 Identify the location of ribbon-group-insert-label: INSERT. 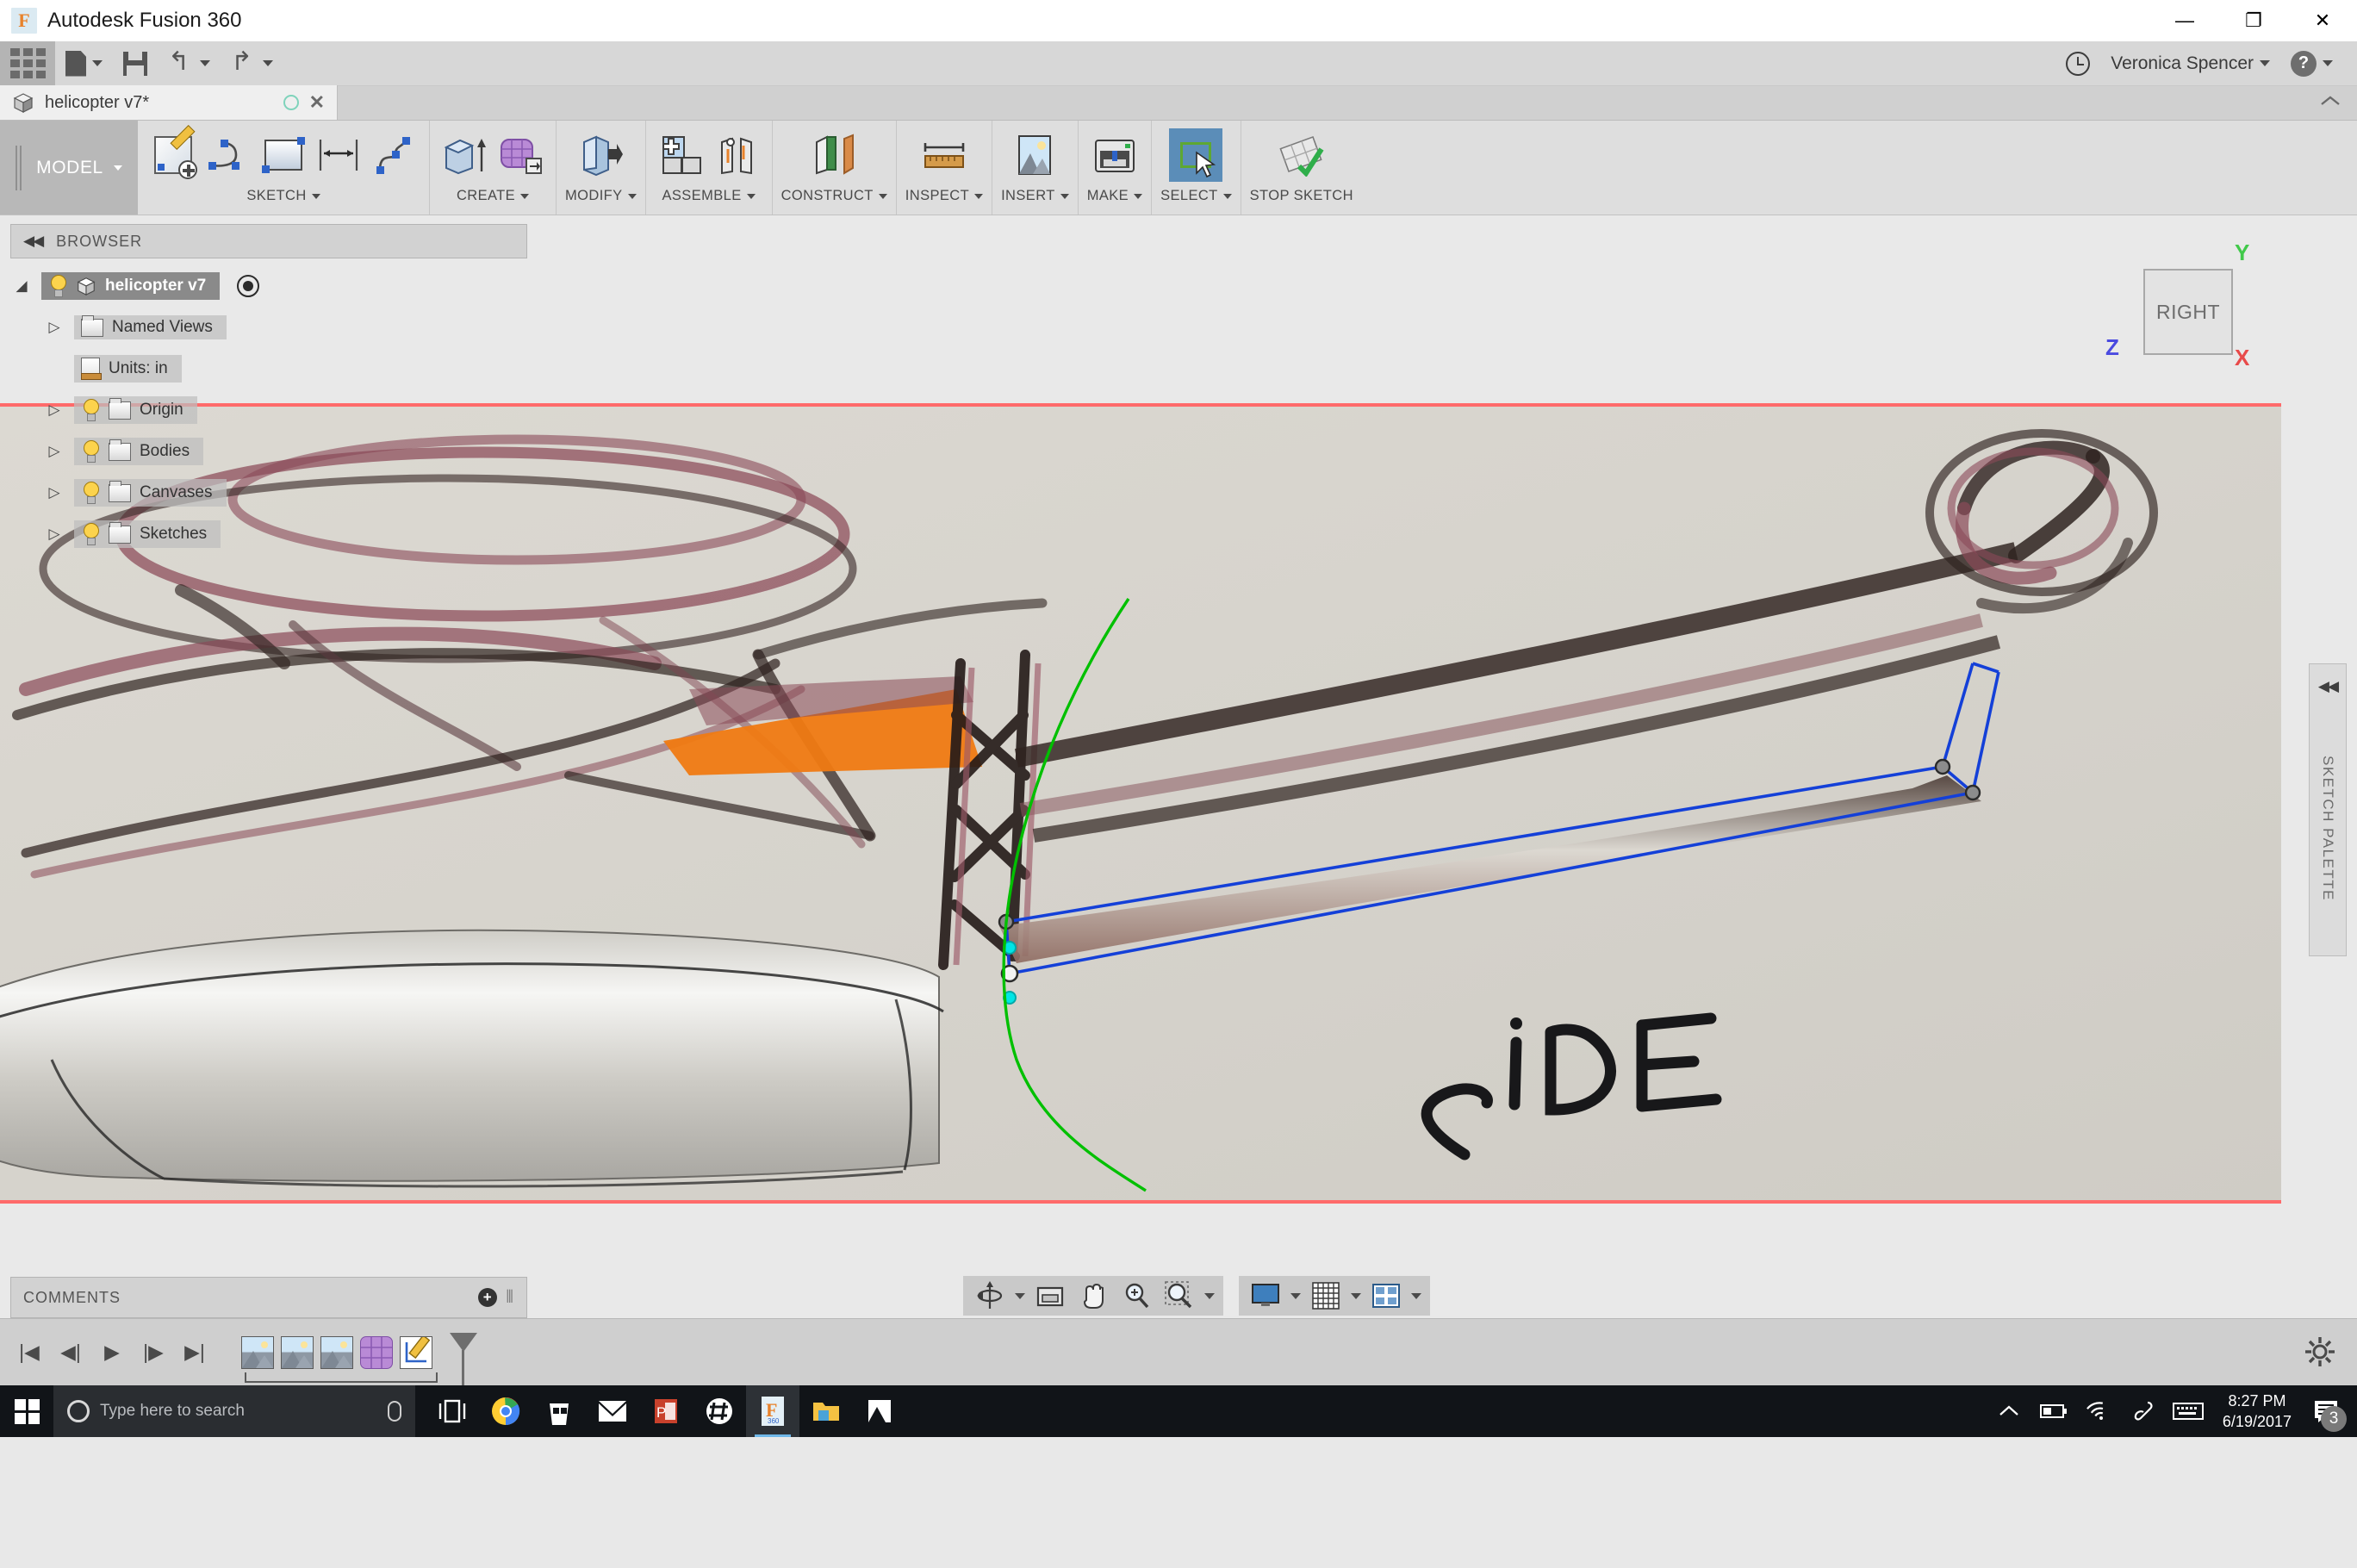
(1035, 196).